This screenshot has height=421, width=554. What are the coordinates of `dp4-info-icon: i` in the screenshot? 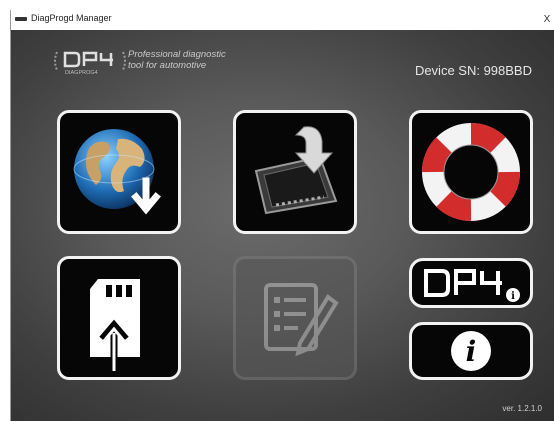 It's located at (472, 285).